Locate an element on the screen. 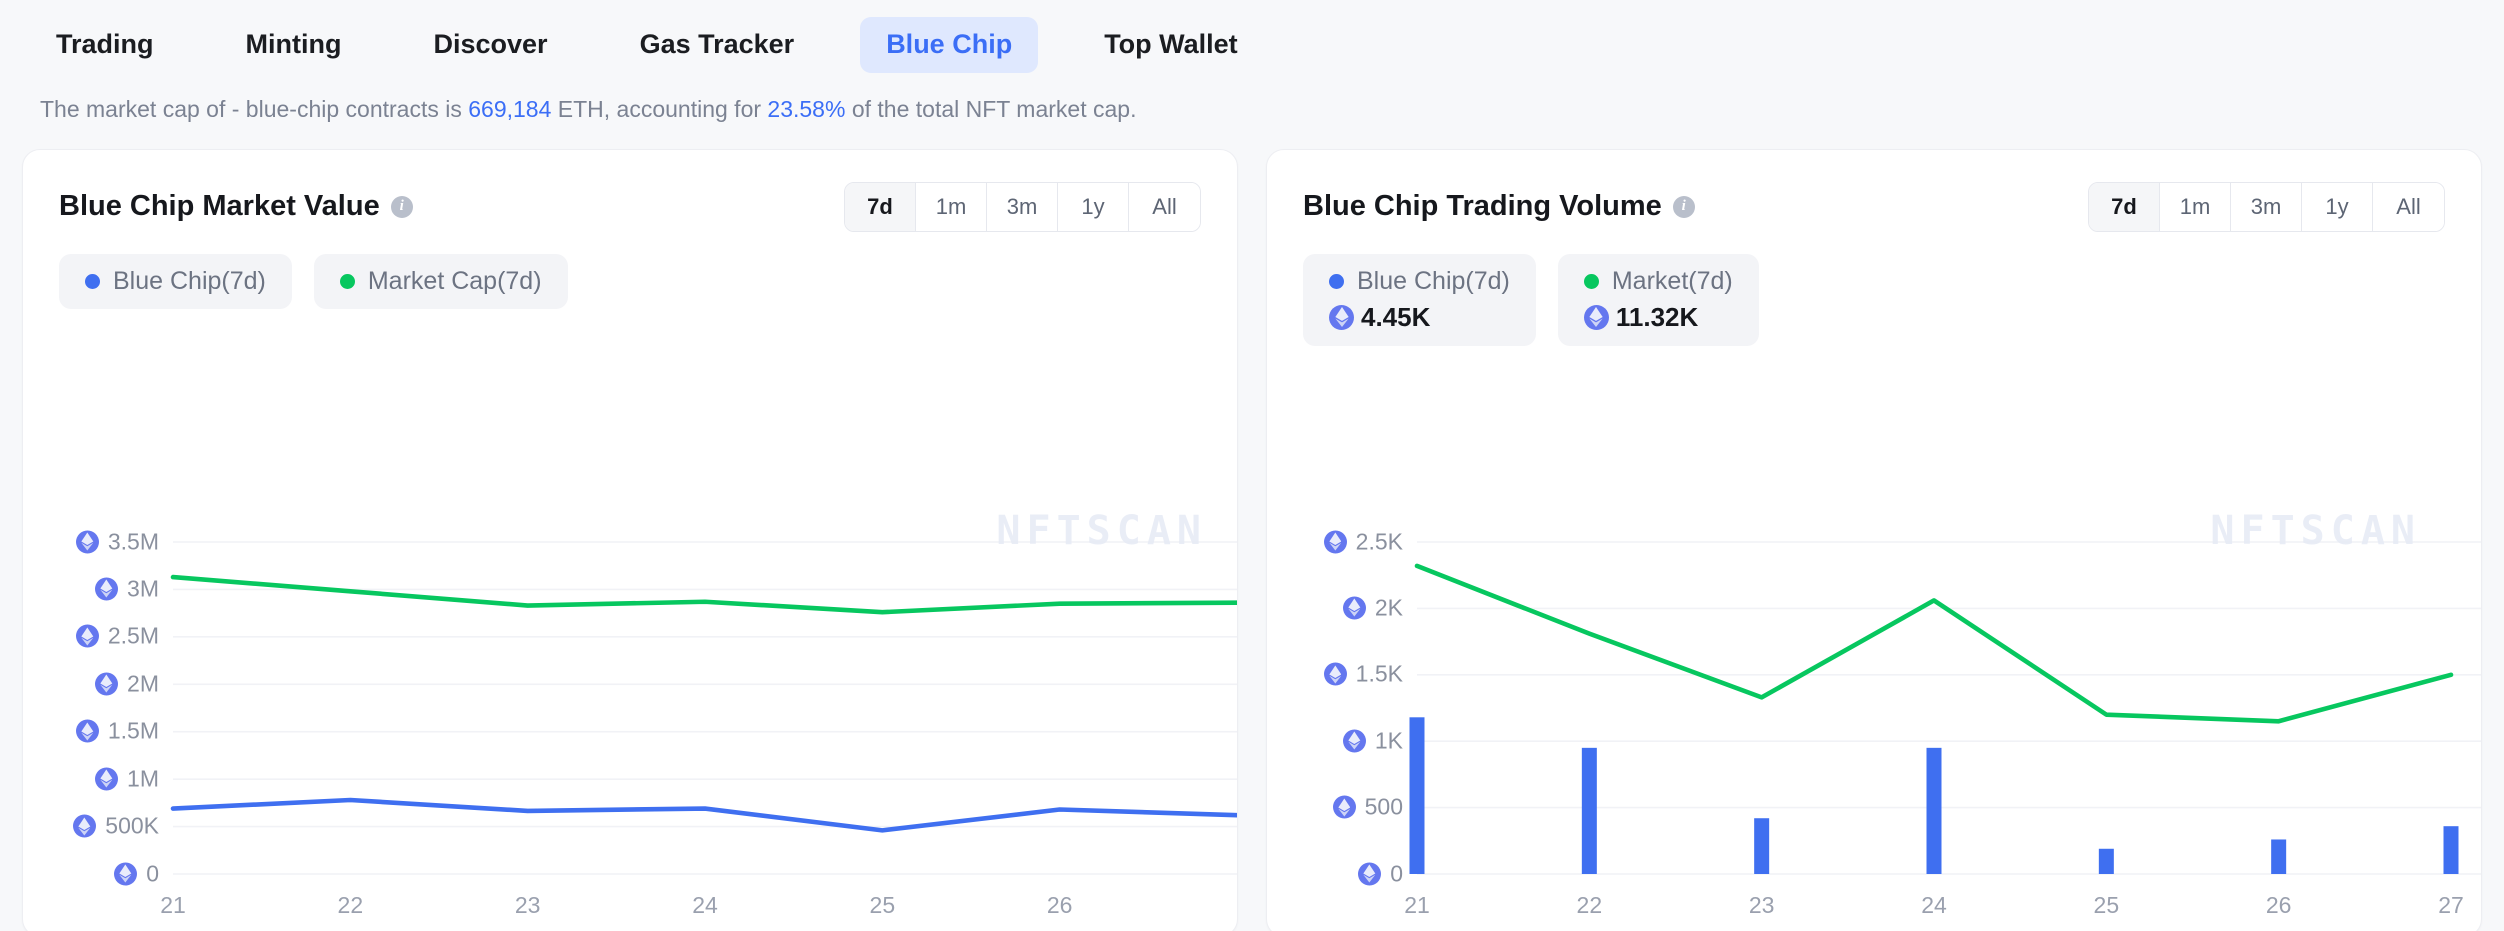 The image size is (2504, 931). legend-chip-market: Market(7d) 11.32K is located at coordinates (1658, 299).